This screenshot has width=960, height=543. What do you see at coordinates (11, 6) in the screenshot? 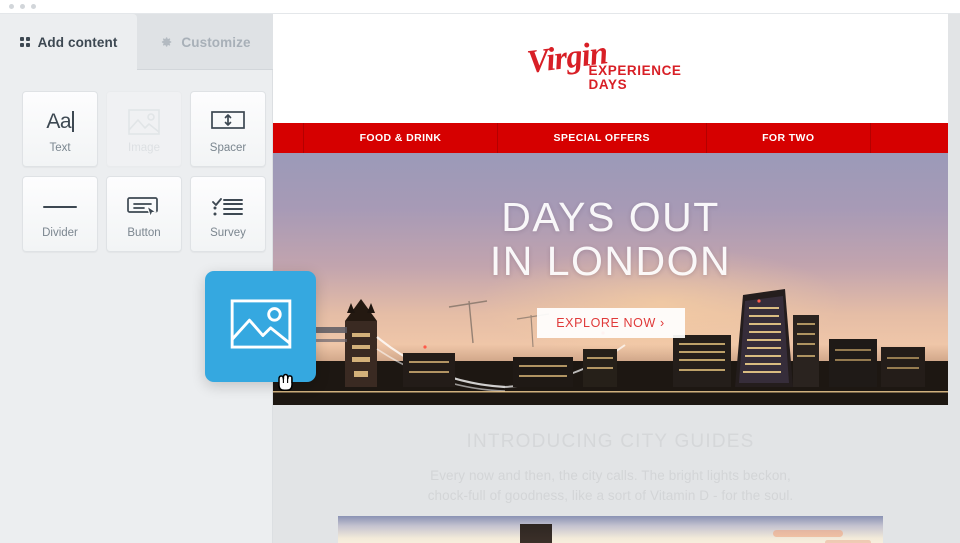
I see `window-close-dot` at bounding box center [11, 6].